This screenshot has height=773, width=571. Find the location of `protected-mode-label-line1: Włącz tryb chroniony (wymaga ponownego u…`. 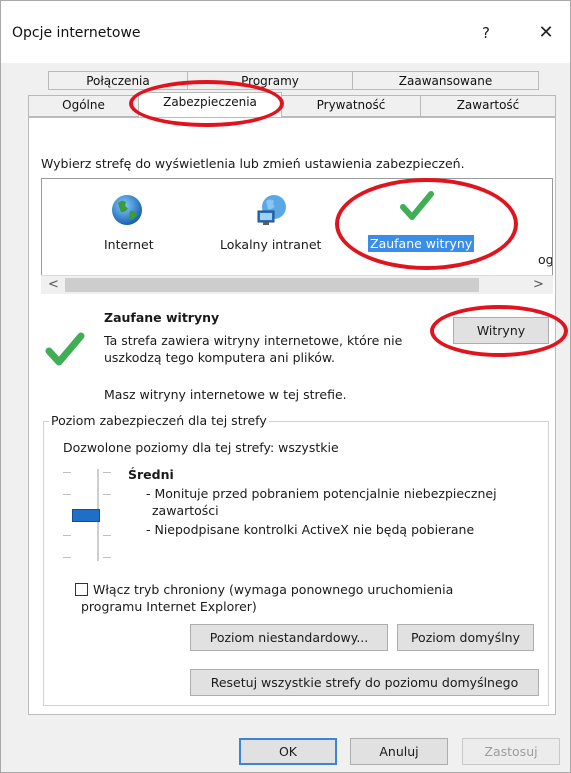

protected-mode-label-line1: Włącz tryb chroniony (wymaga ponownego u… is located at coordinates (273, 589).